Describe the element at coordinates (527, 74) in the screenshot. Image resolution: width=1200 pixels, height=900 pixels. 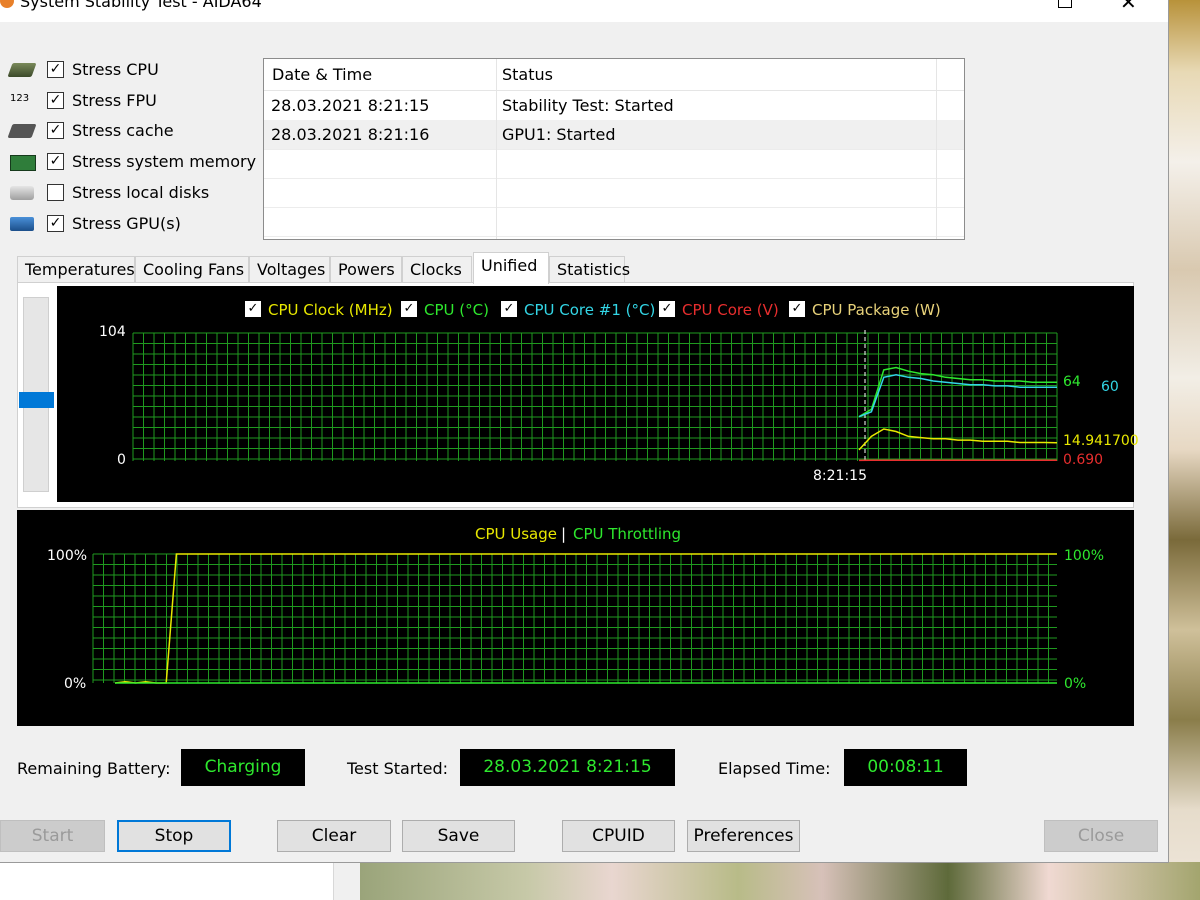
I see `log-header-status: Status` at that location.